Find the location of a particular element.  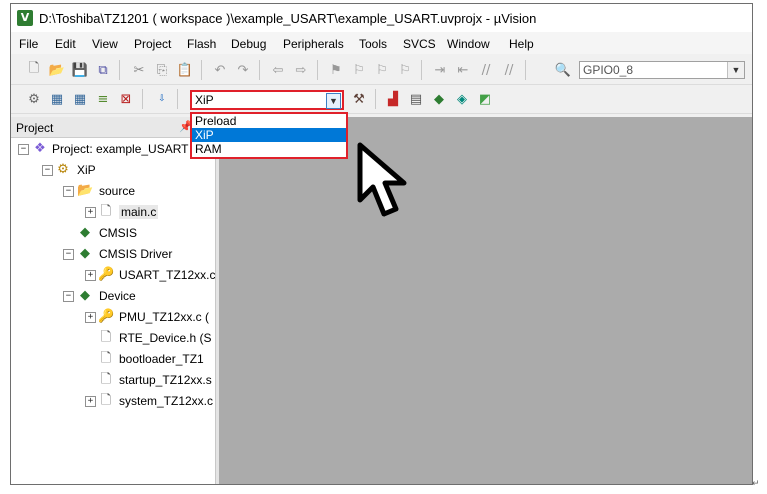

new-file-icon: 🗋 is located at coordinates (34, 70).